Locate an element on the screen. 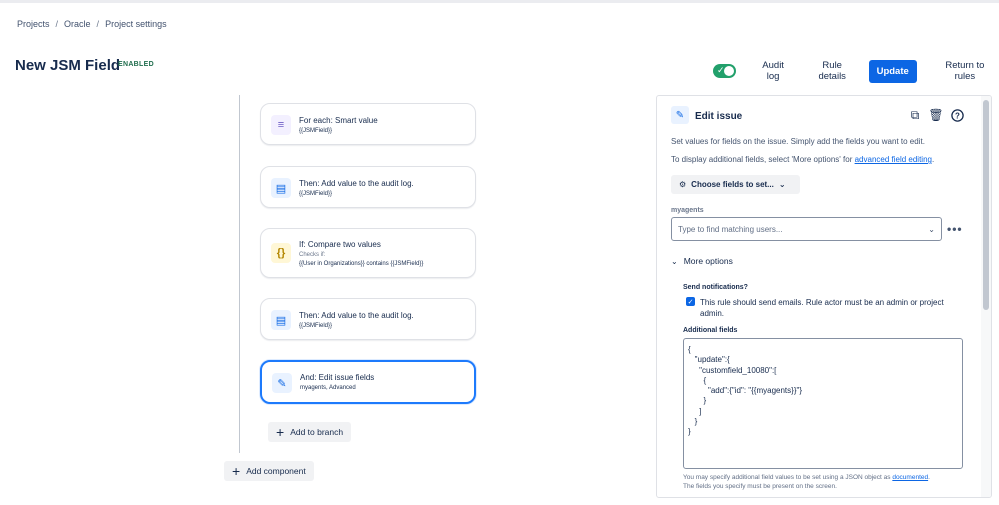 This screenshot has height=505, width=999. step-title: If: Compare two values is located at coordinates (340, 244).